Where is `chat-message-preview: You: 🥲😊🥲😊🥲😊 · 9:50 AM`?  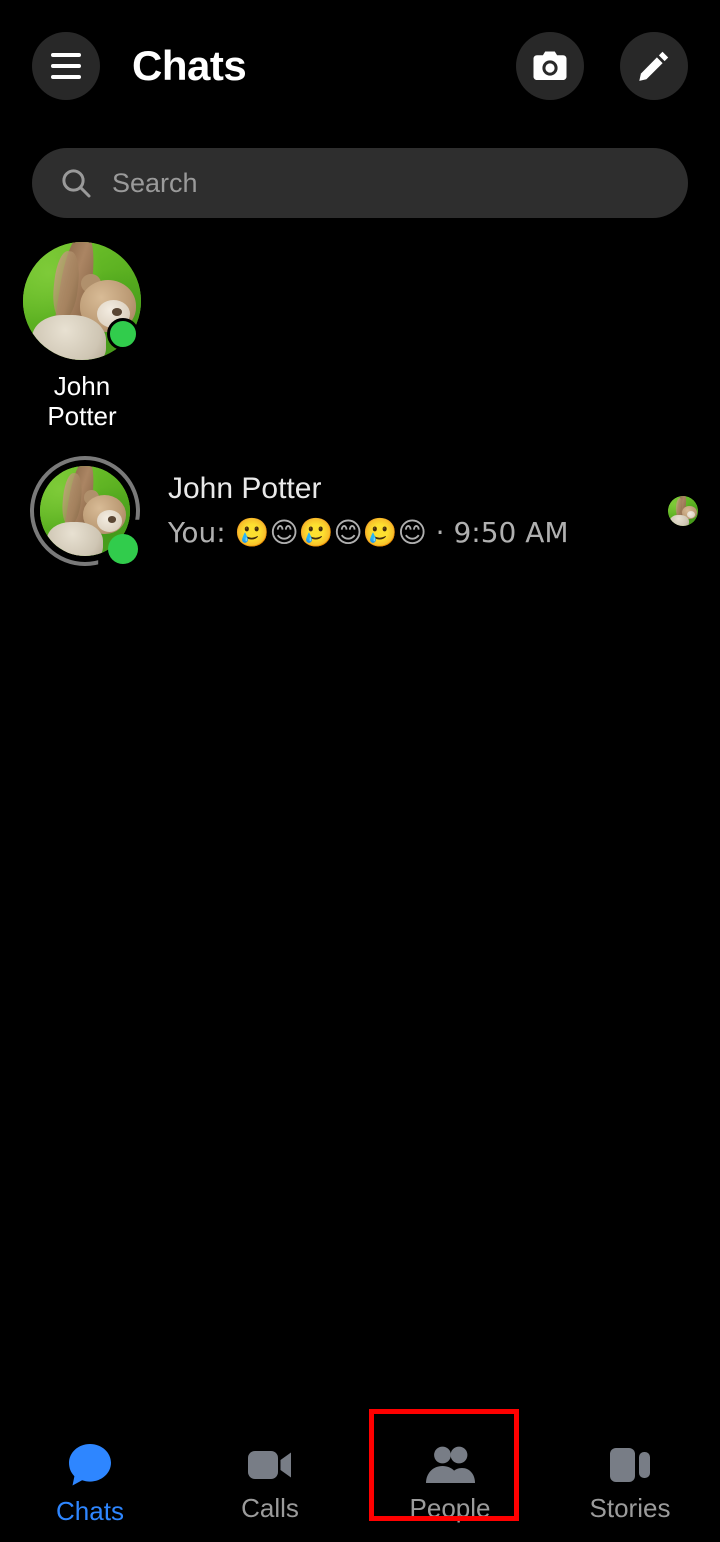
chat-message-preview: You: 🥲😊🥲😊🥲😊 · 9:50 AM is located at coordinates (368, 532).